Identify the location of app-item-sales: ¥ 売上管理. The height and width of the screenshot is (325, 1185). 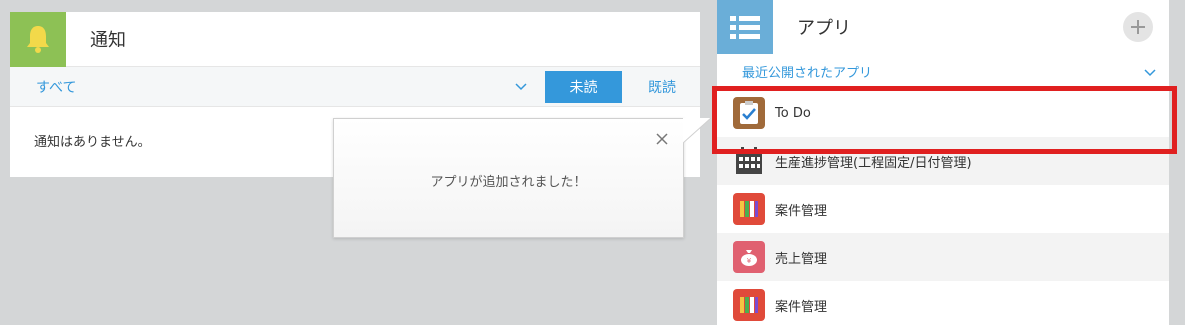
(943, 257).